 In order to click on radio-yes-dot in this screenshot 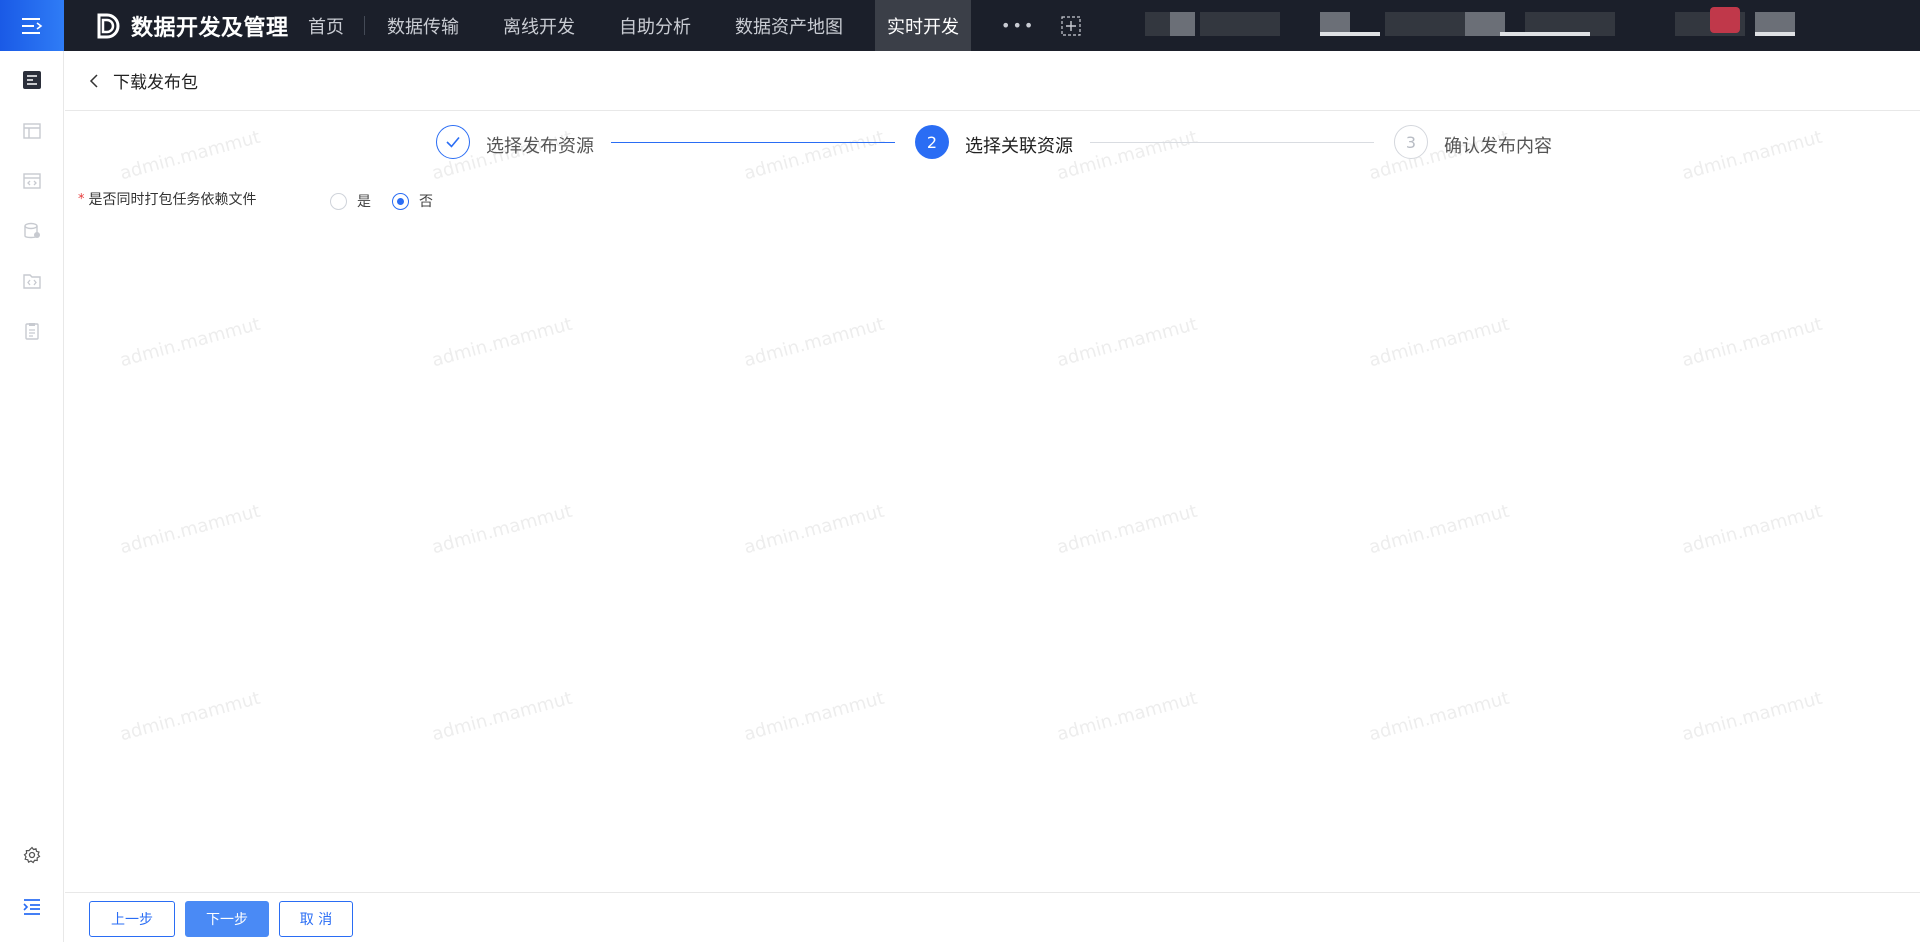, I will do `click(338, 201)`.